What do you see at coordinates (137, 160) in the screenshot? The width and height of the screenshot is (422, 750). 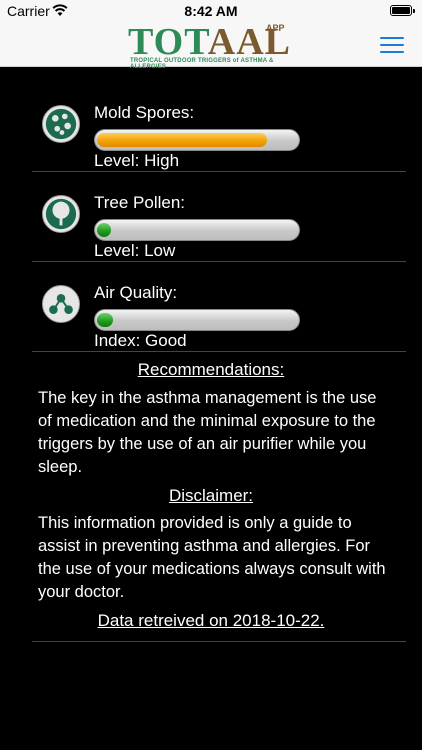 I see `metric-level: Level: High` at bounding box center [137, 160].